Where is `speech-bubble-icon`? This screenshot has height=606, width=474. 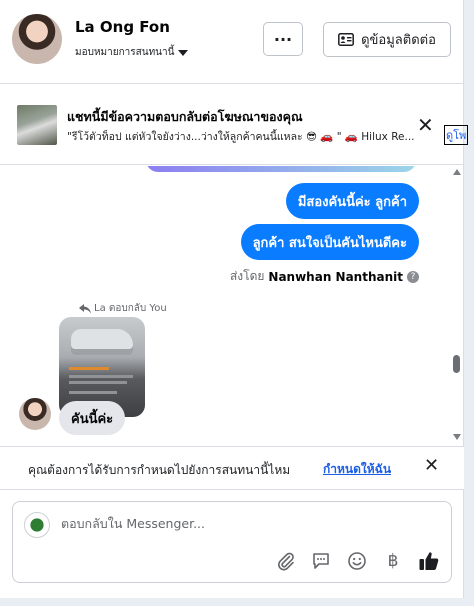 speech-bubble-icon is located at coordinates (321, 561).